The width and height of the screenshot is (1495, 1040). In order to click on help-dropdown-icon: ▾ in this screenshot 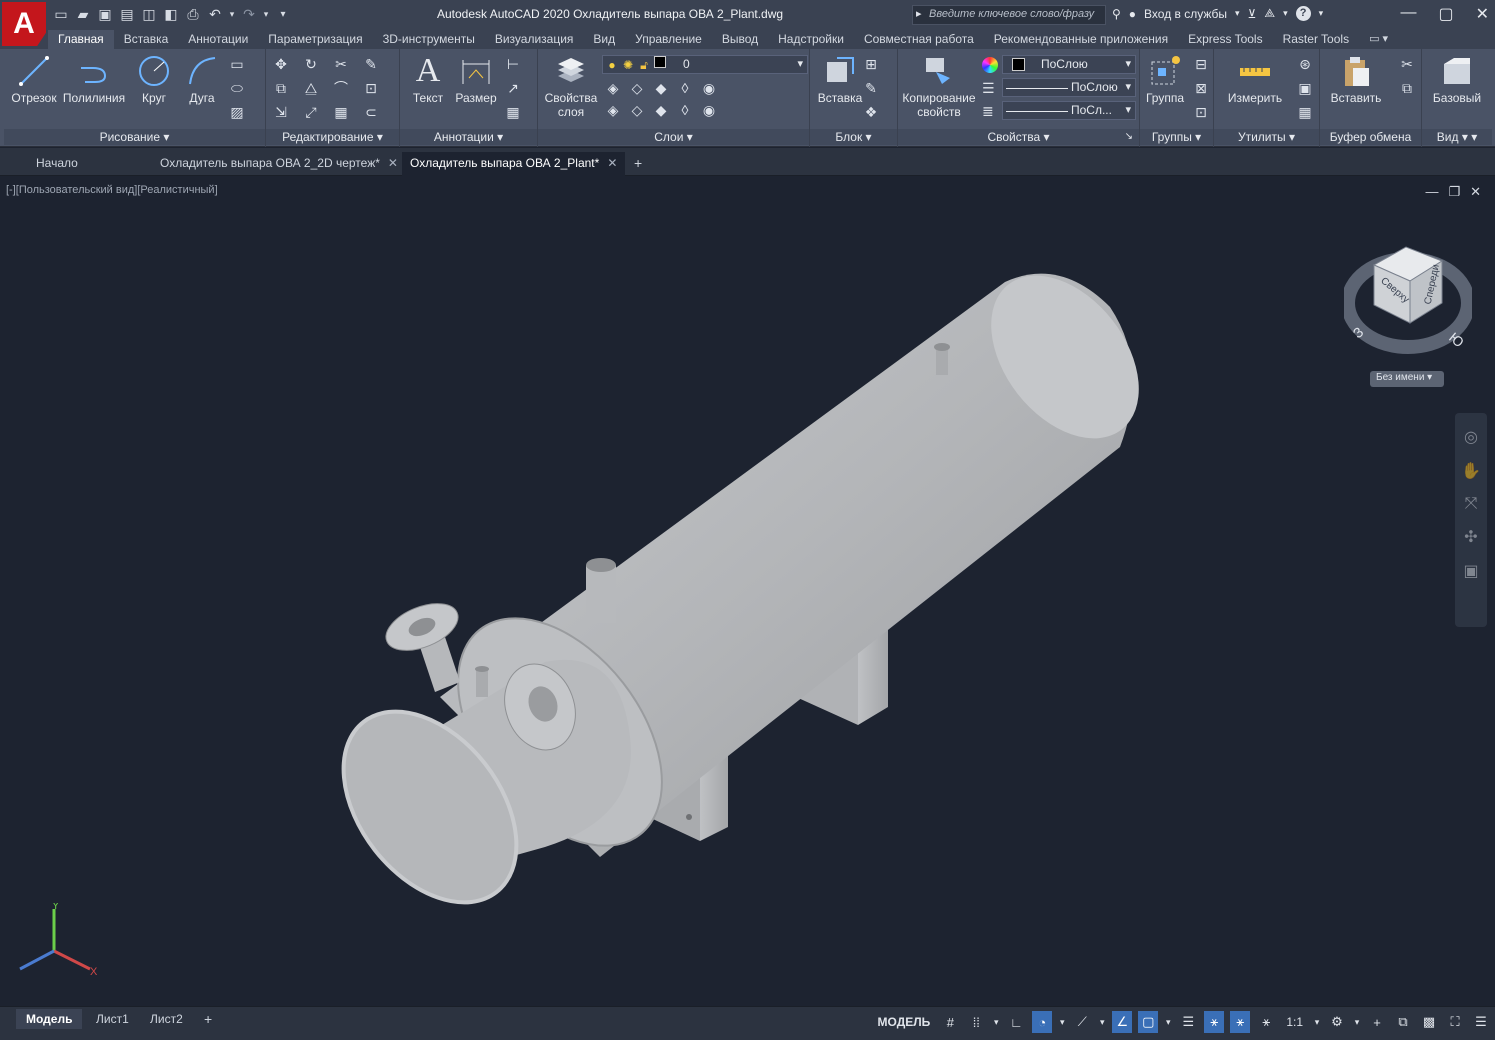, I will do `click(1321, 13)`.